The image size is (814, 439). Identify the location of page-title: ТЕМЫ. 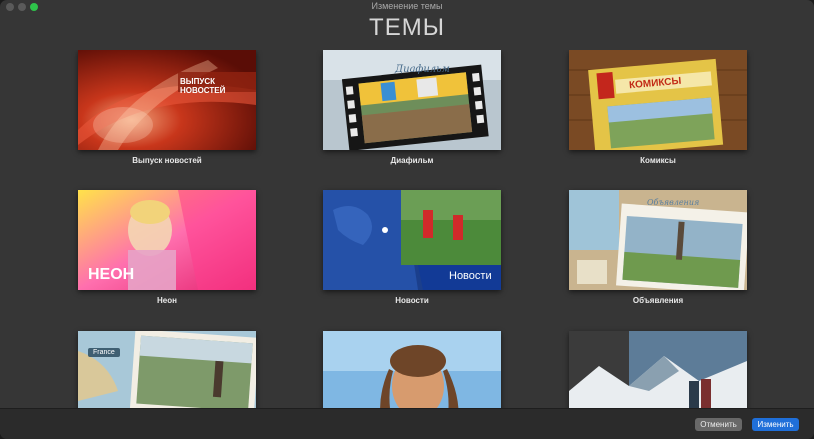
(407, 27).